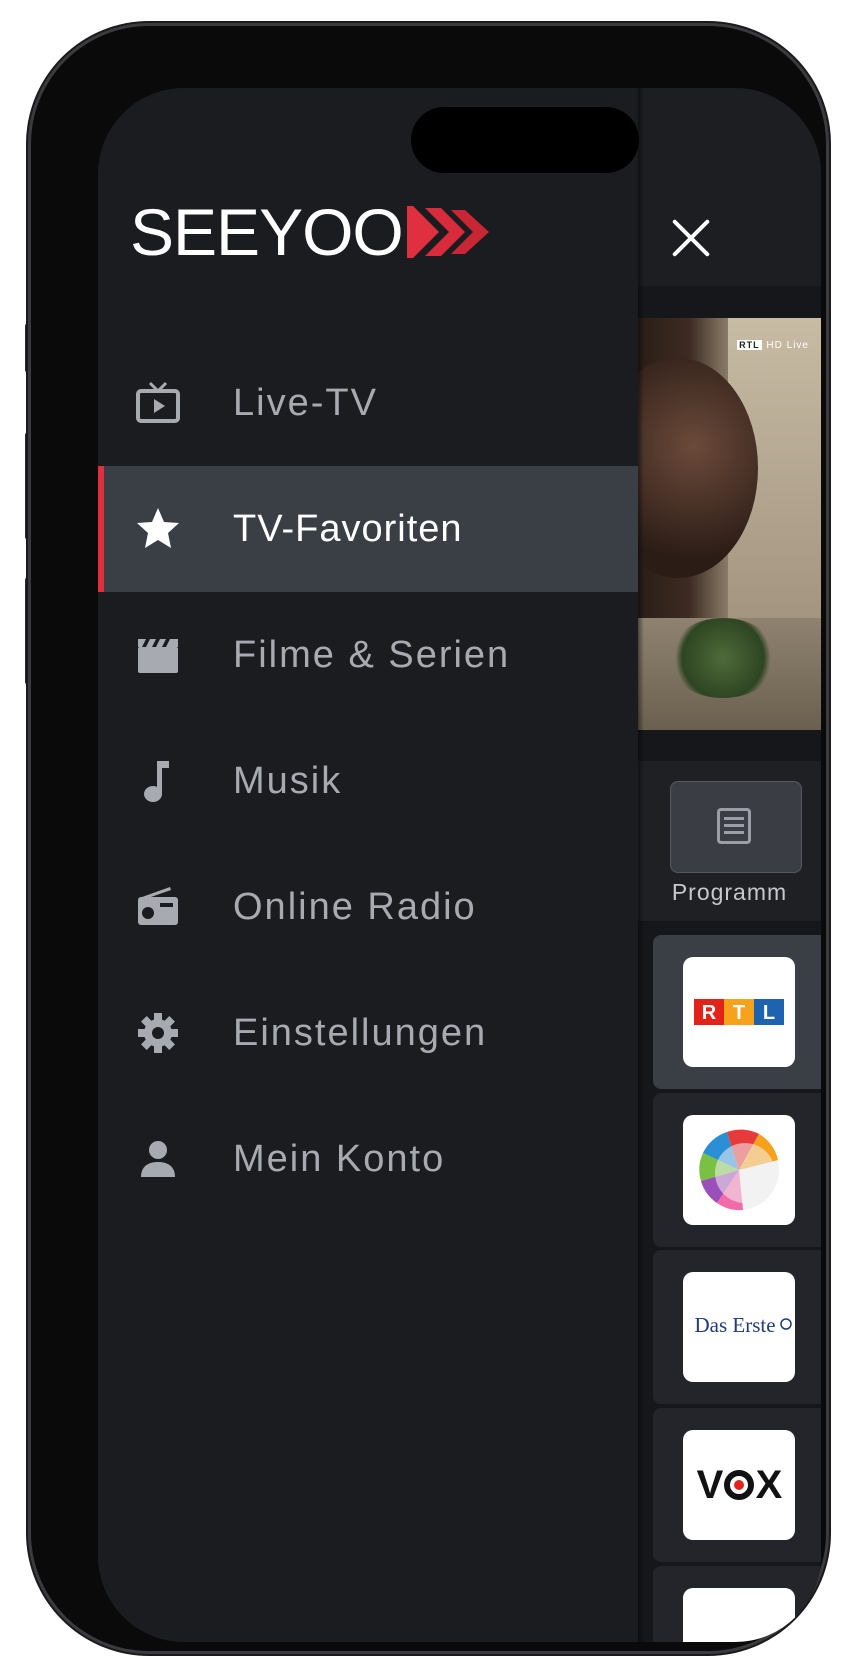 This screenshot has height=1677, width=856. I want to click on menu-label: Live-TV, so click(305, 403).